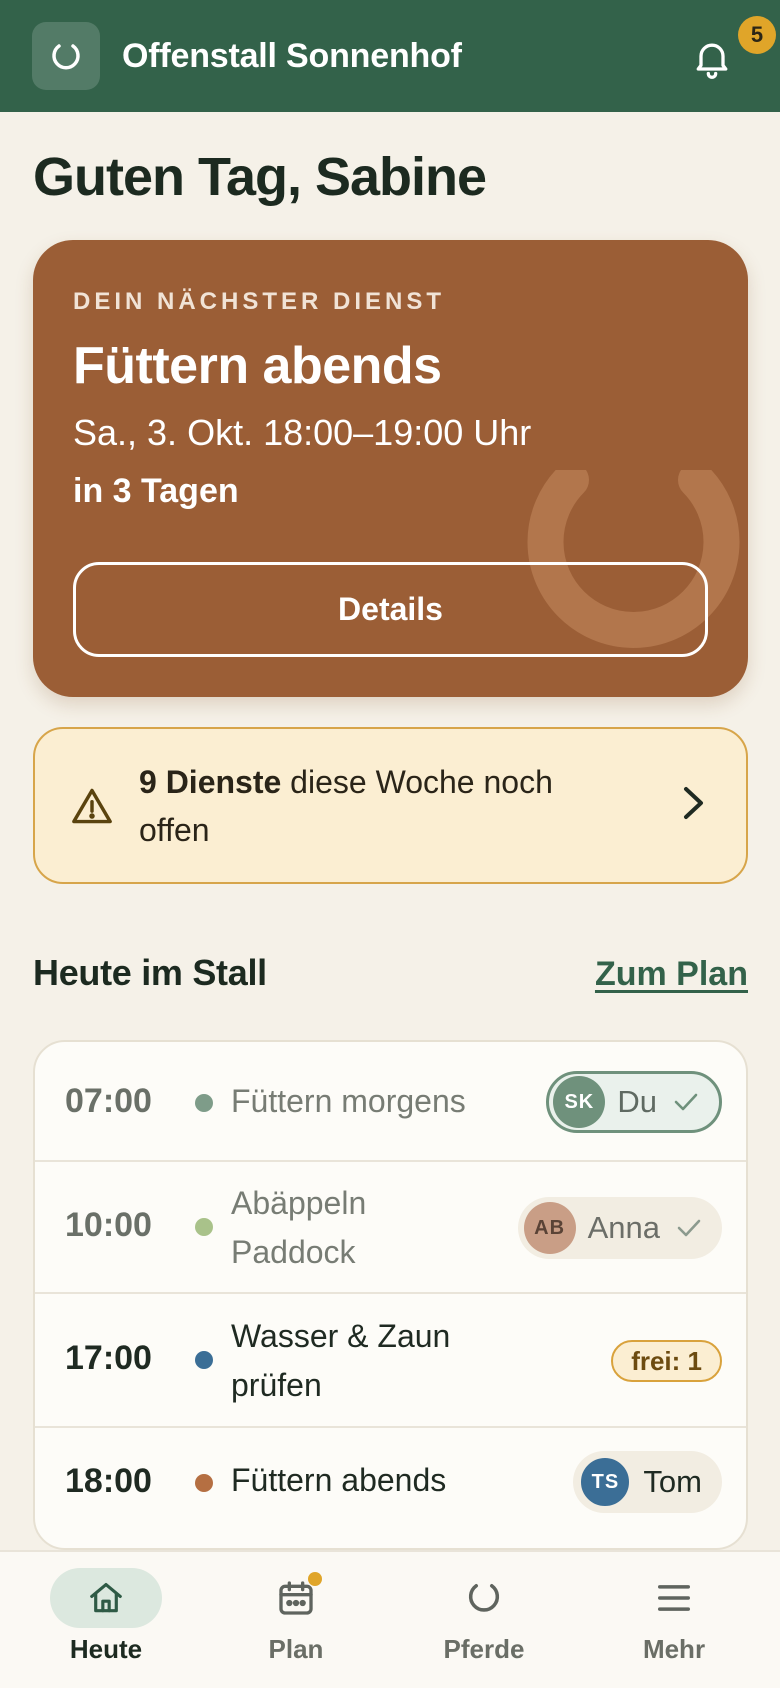 This screenshot has width=780, height=1688. Describe the element at coordinates (66, 56) in the screenshot. I see `horseshoe-logo-icon` at that location.